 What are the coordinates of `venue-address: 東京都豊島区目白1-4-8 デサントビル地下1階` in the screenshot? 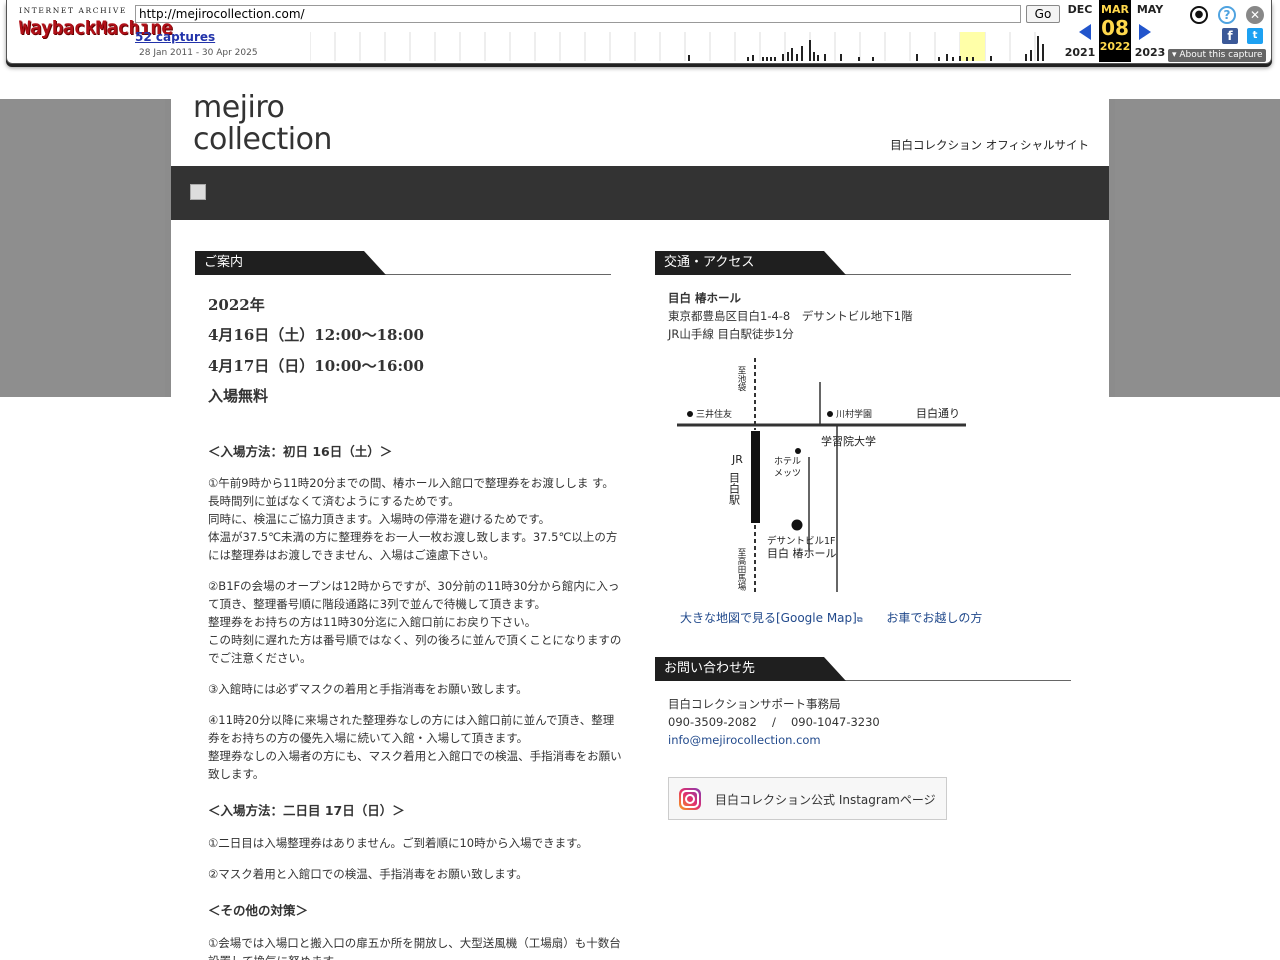 It's located at (790, 316).